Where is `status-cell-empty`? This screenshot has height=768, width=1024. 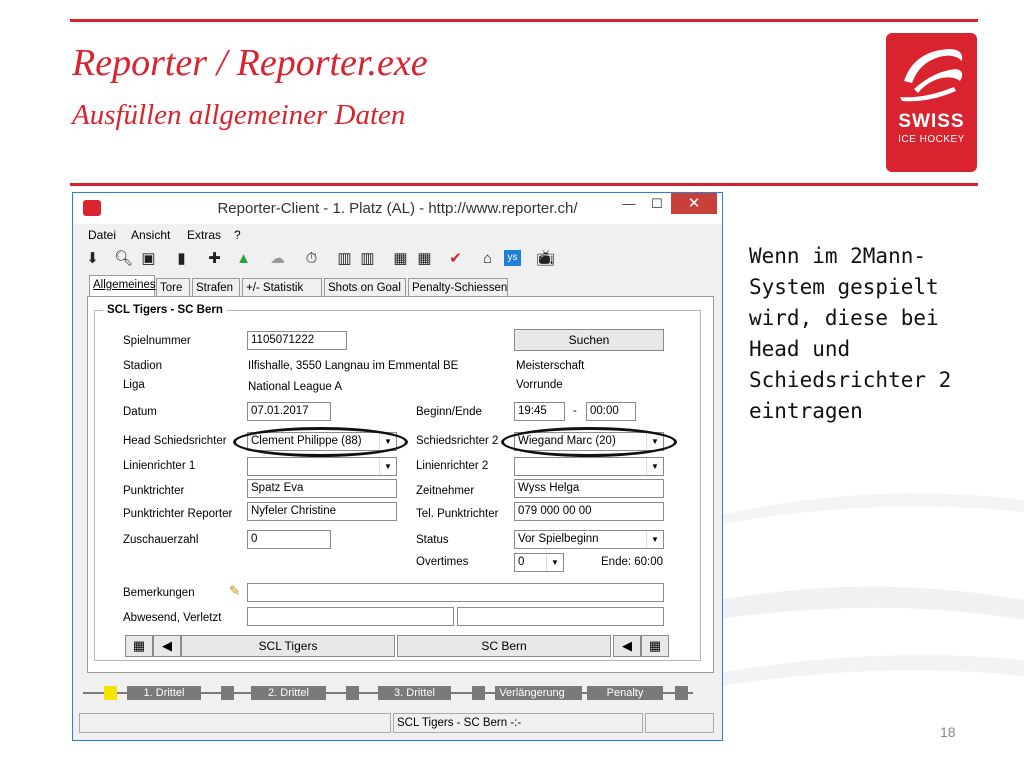 status-cell-empty is located at coordinates (235, 723).